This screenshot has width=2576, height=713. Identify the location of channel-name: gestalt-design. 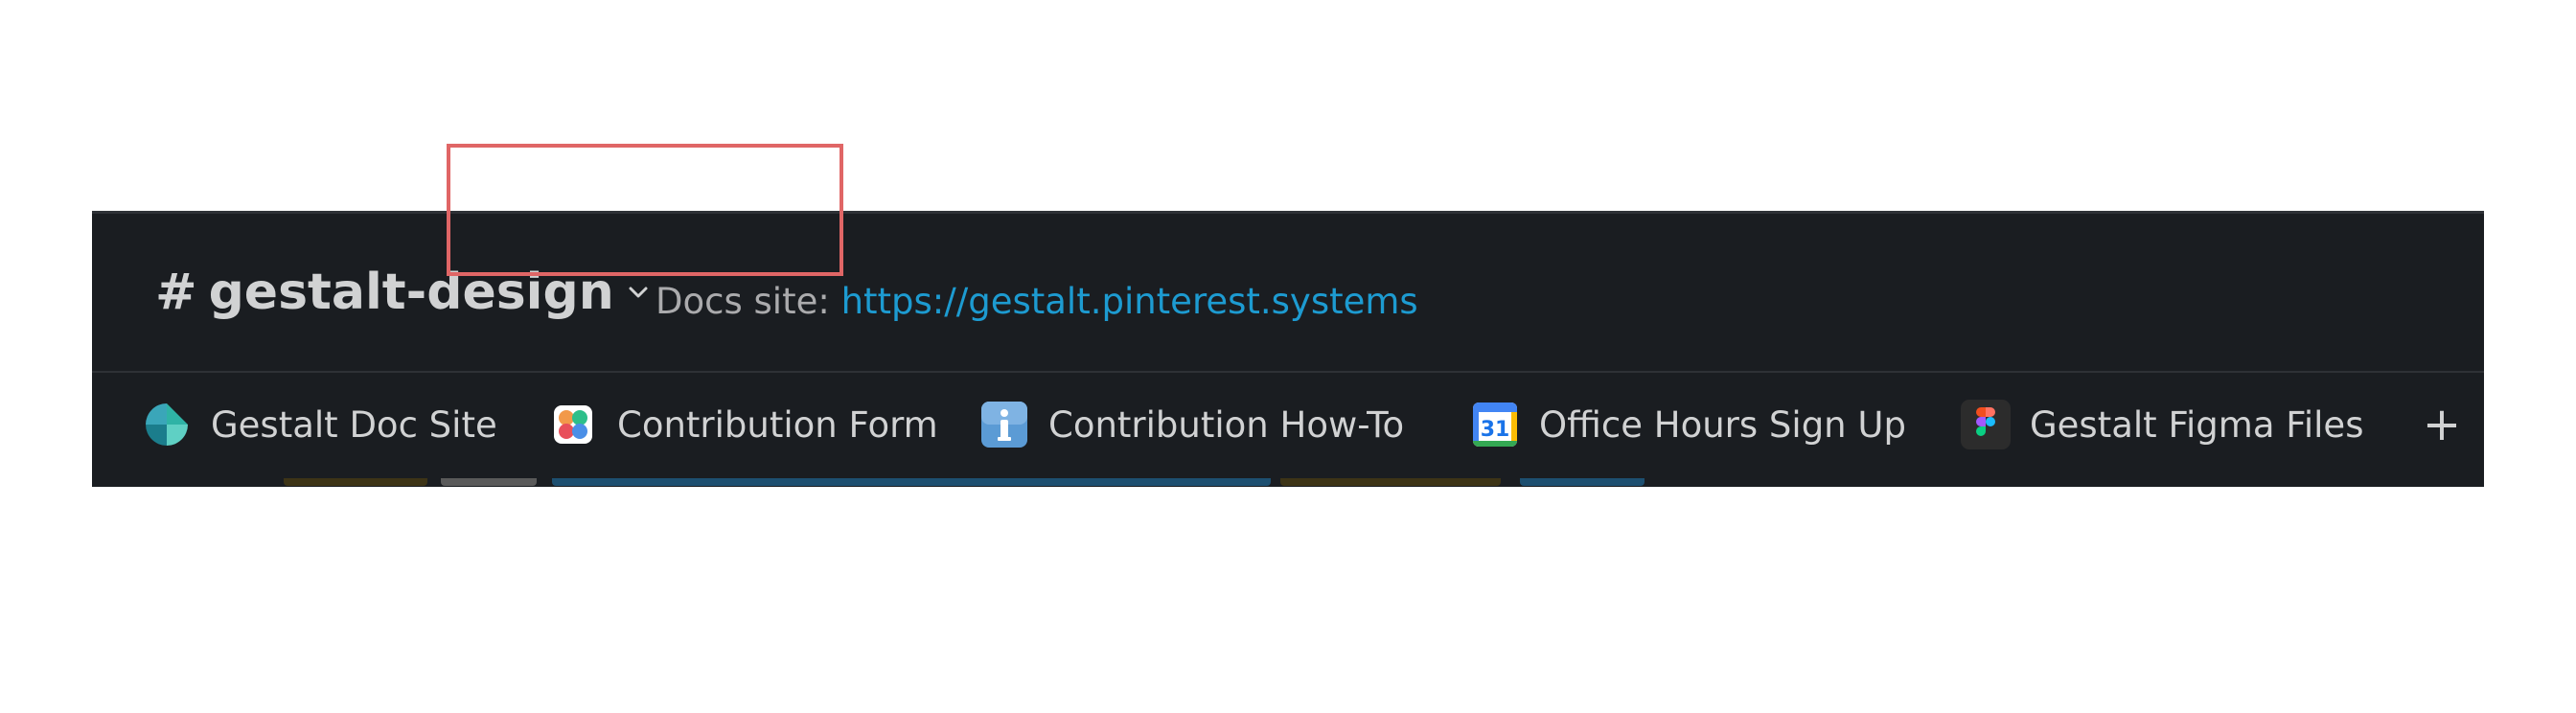
(411, 292).